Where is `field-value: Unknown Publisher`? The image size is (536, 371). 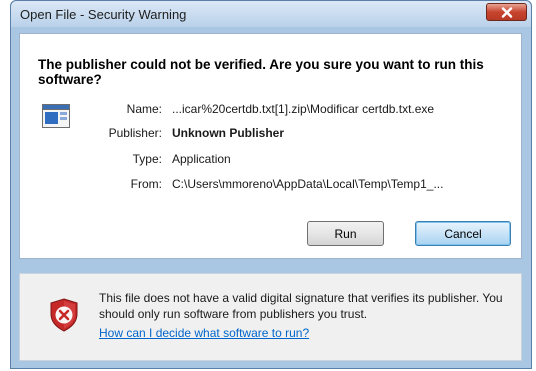
field-value: Unknown Publisher is located at coordinates (228, 133).